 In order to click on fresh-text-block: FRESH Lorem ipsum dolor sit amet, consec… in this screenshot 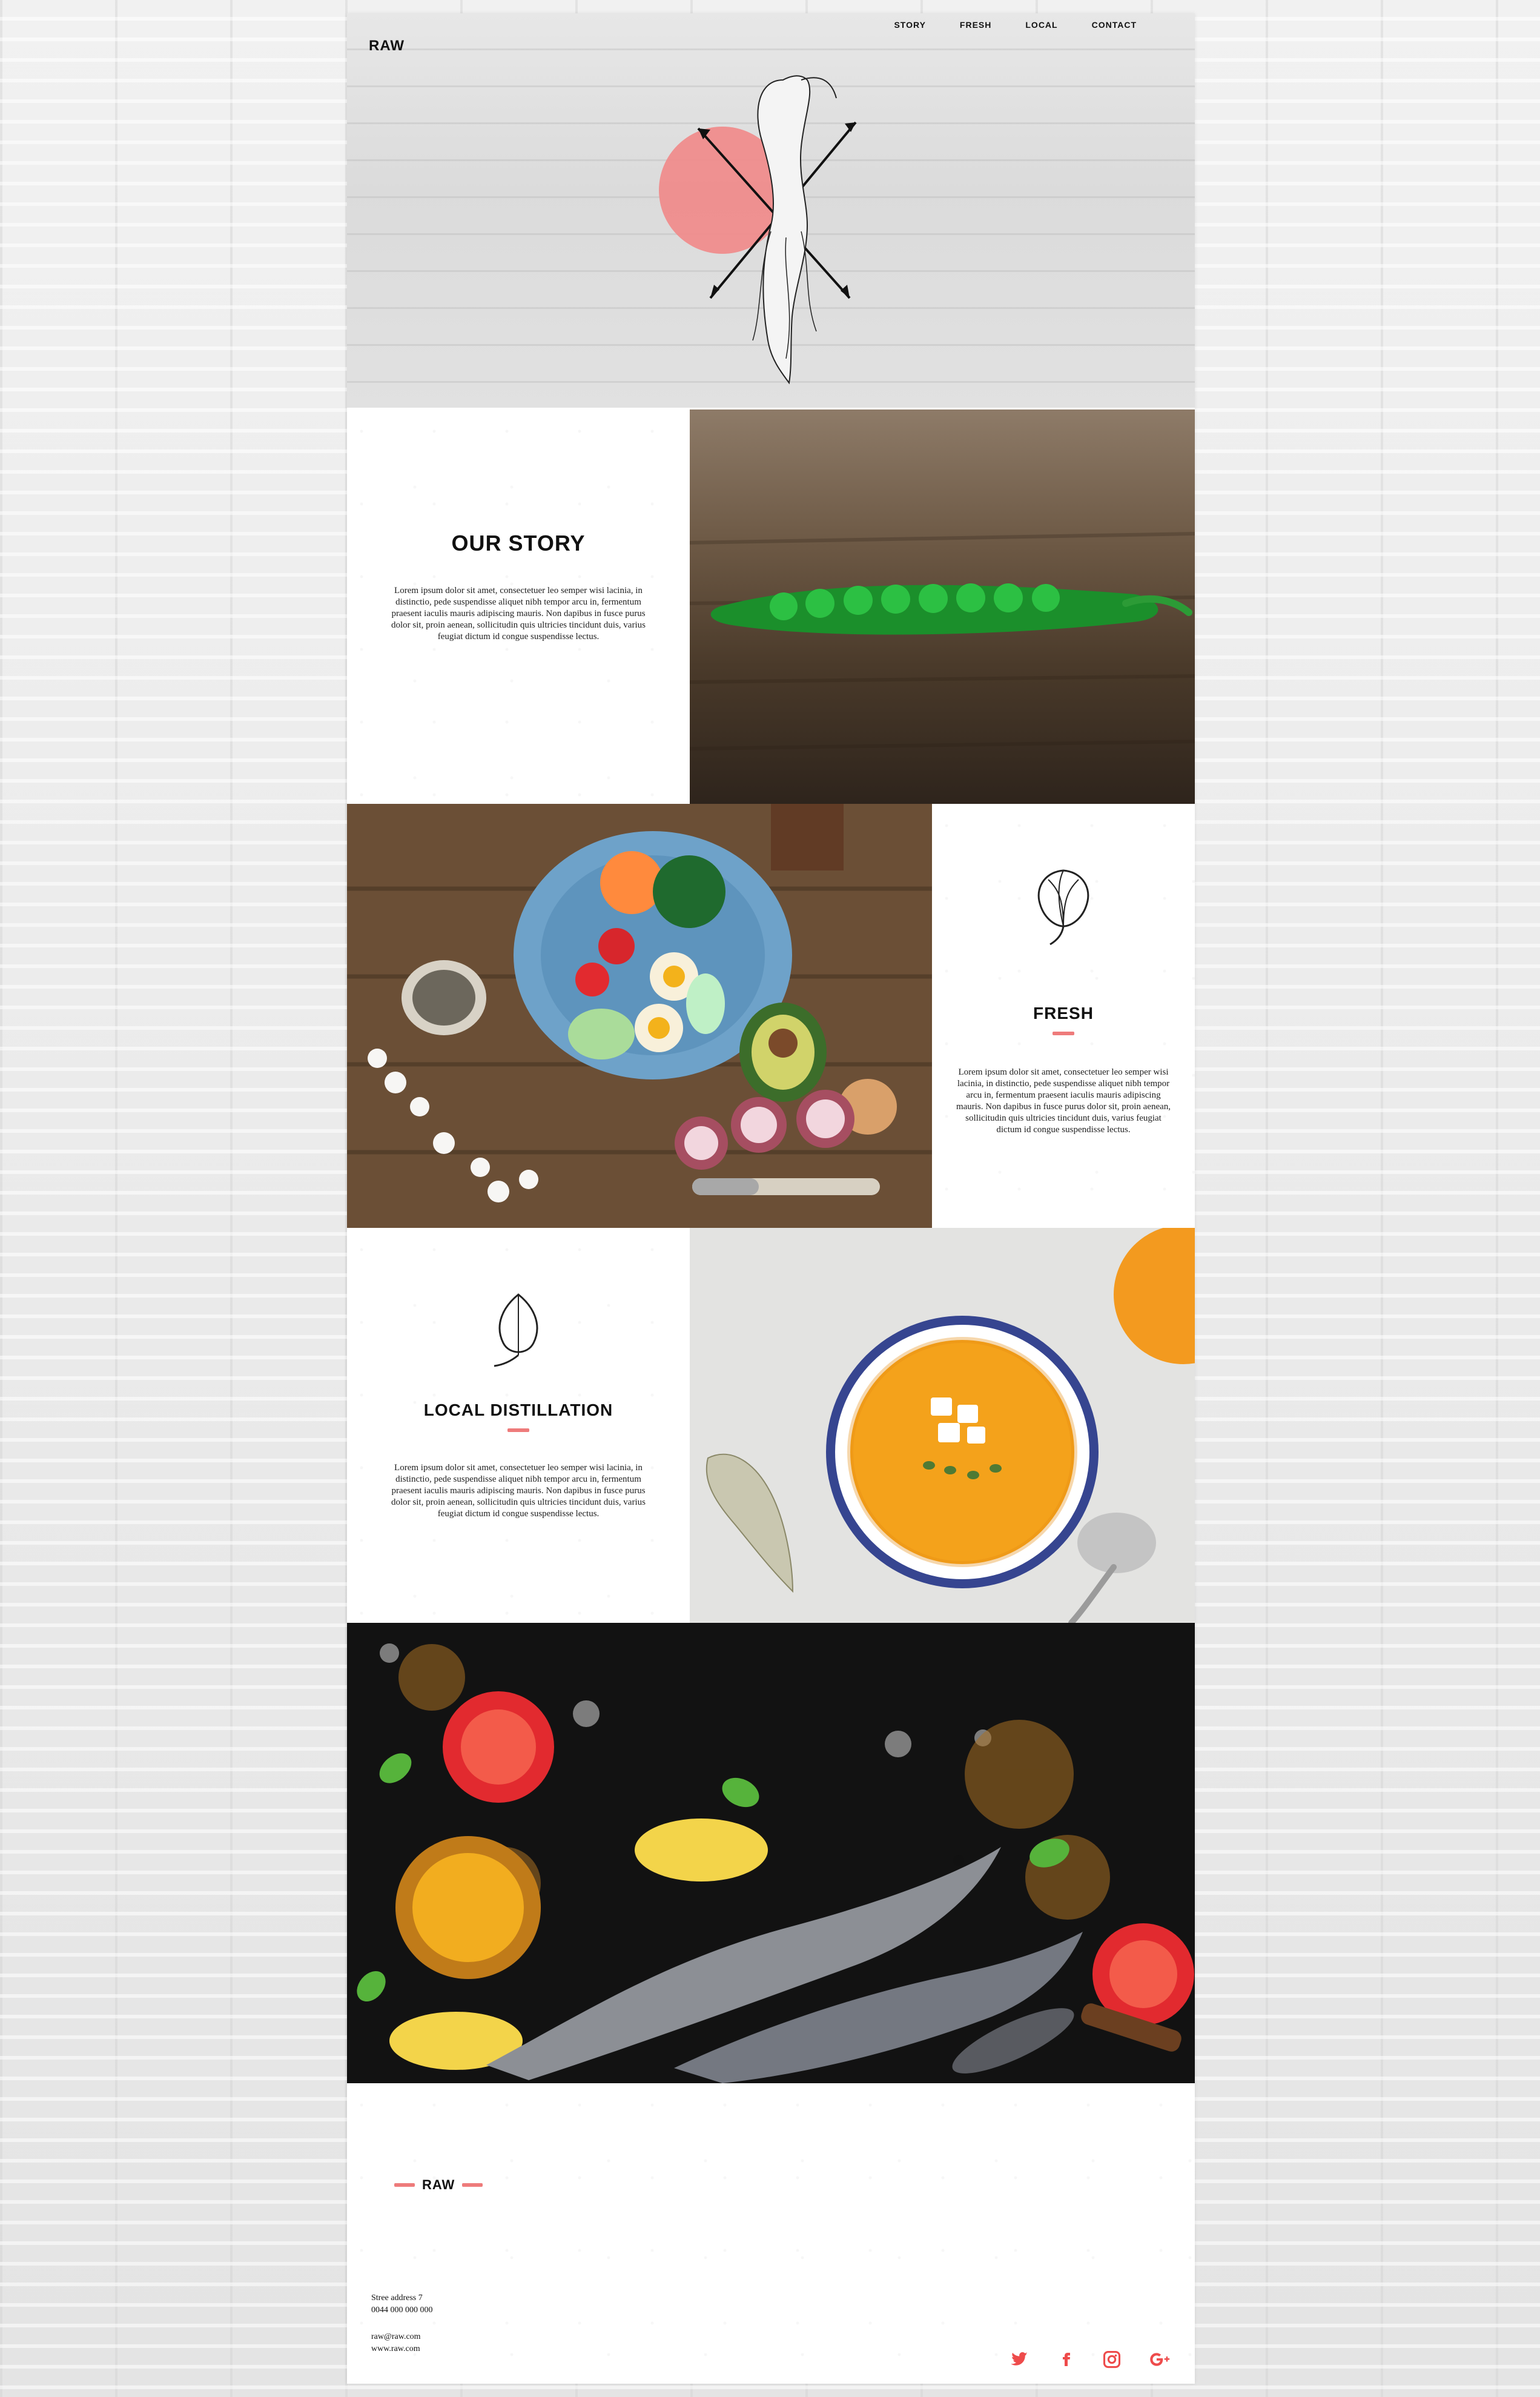, I will do `click(1063, 1070)`.